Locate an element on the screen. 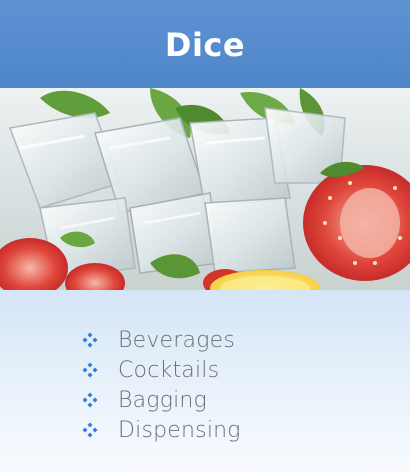 The image size is (410, 472). list-item: Dispensing is located at coordinates (161, 430).